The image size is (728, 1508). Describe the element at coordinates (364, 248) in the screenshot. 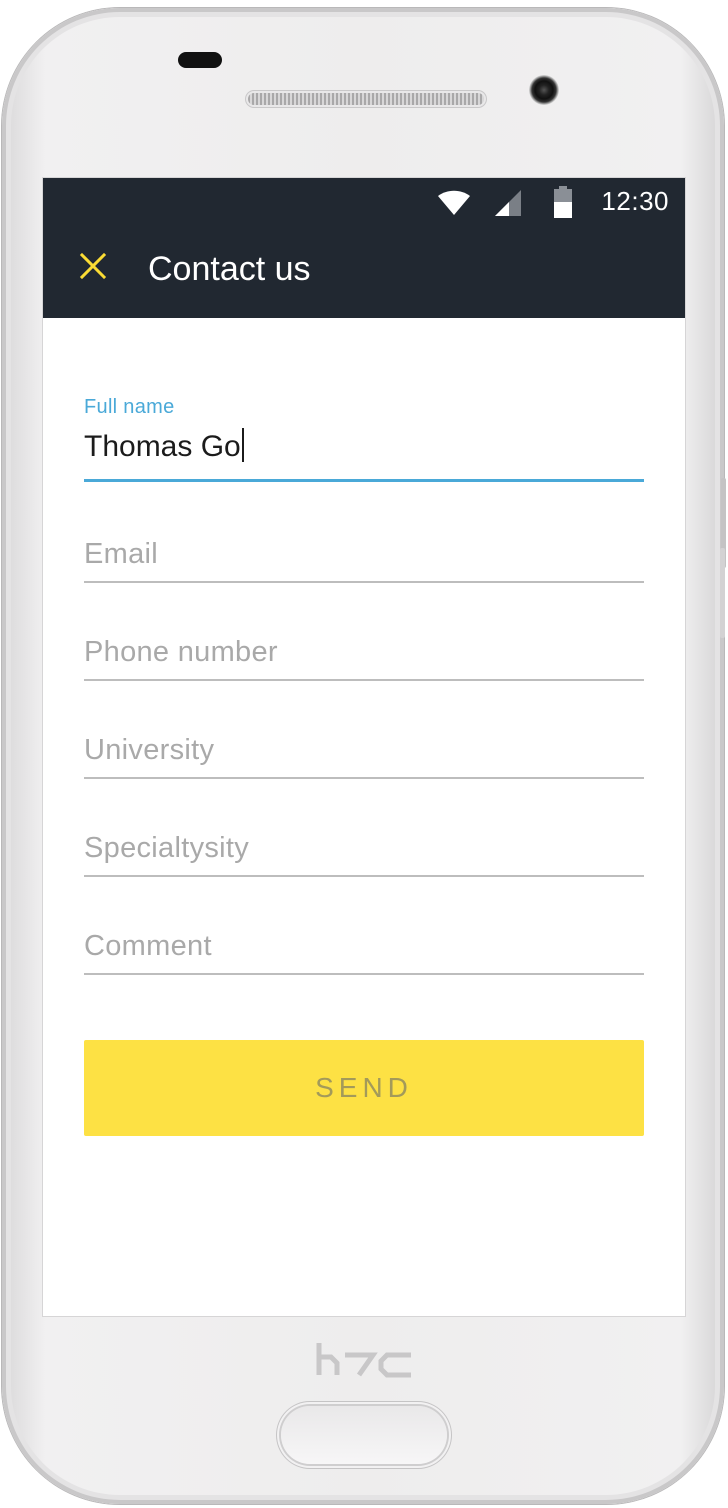

I see `app-bar: 12:30 Contact us` at that location.